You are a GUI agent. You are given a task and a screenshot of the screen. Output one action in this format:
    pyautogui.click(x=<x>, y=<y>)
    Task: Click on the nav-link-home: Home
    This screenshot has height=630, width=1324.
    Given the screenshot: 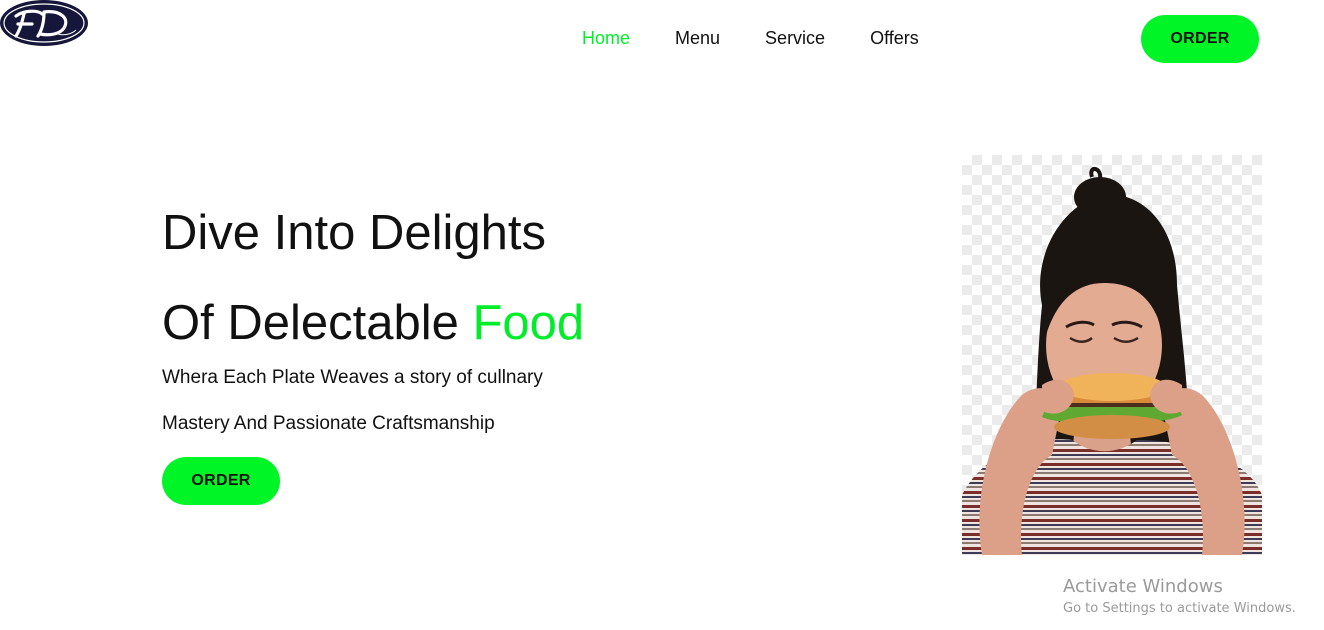 What is the action you would take?
    pyautogui.click(x=606, y=38)
    